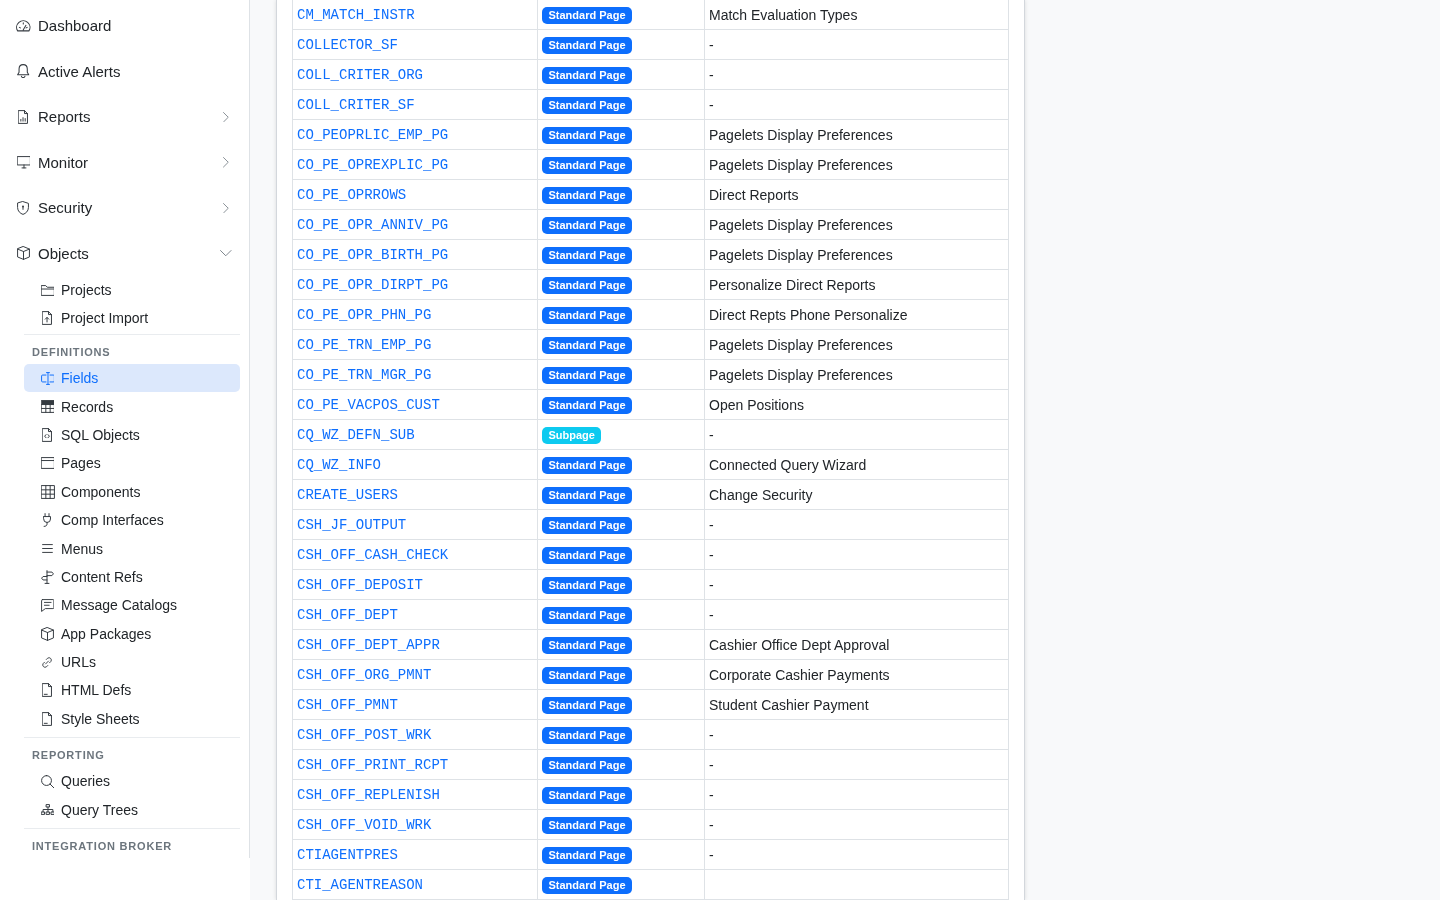 The width and height of the screenshot is (1440, 900). Describe the element at coordinates (373, 285) in the screenshot. I see `object-name-link: CO_PE_OPR_DIRPT_PG` at that location.